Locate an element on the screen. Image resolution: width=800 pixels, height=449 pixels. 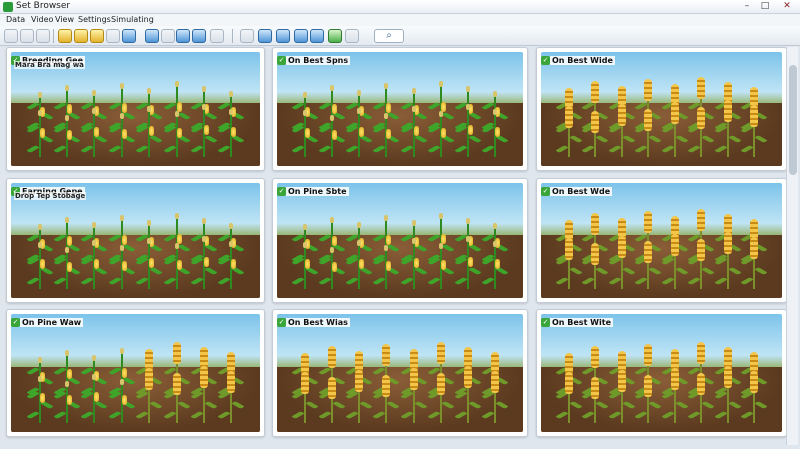
crop-panel: ✓ On Best Wite is located at coordinates (661, 373).